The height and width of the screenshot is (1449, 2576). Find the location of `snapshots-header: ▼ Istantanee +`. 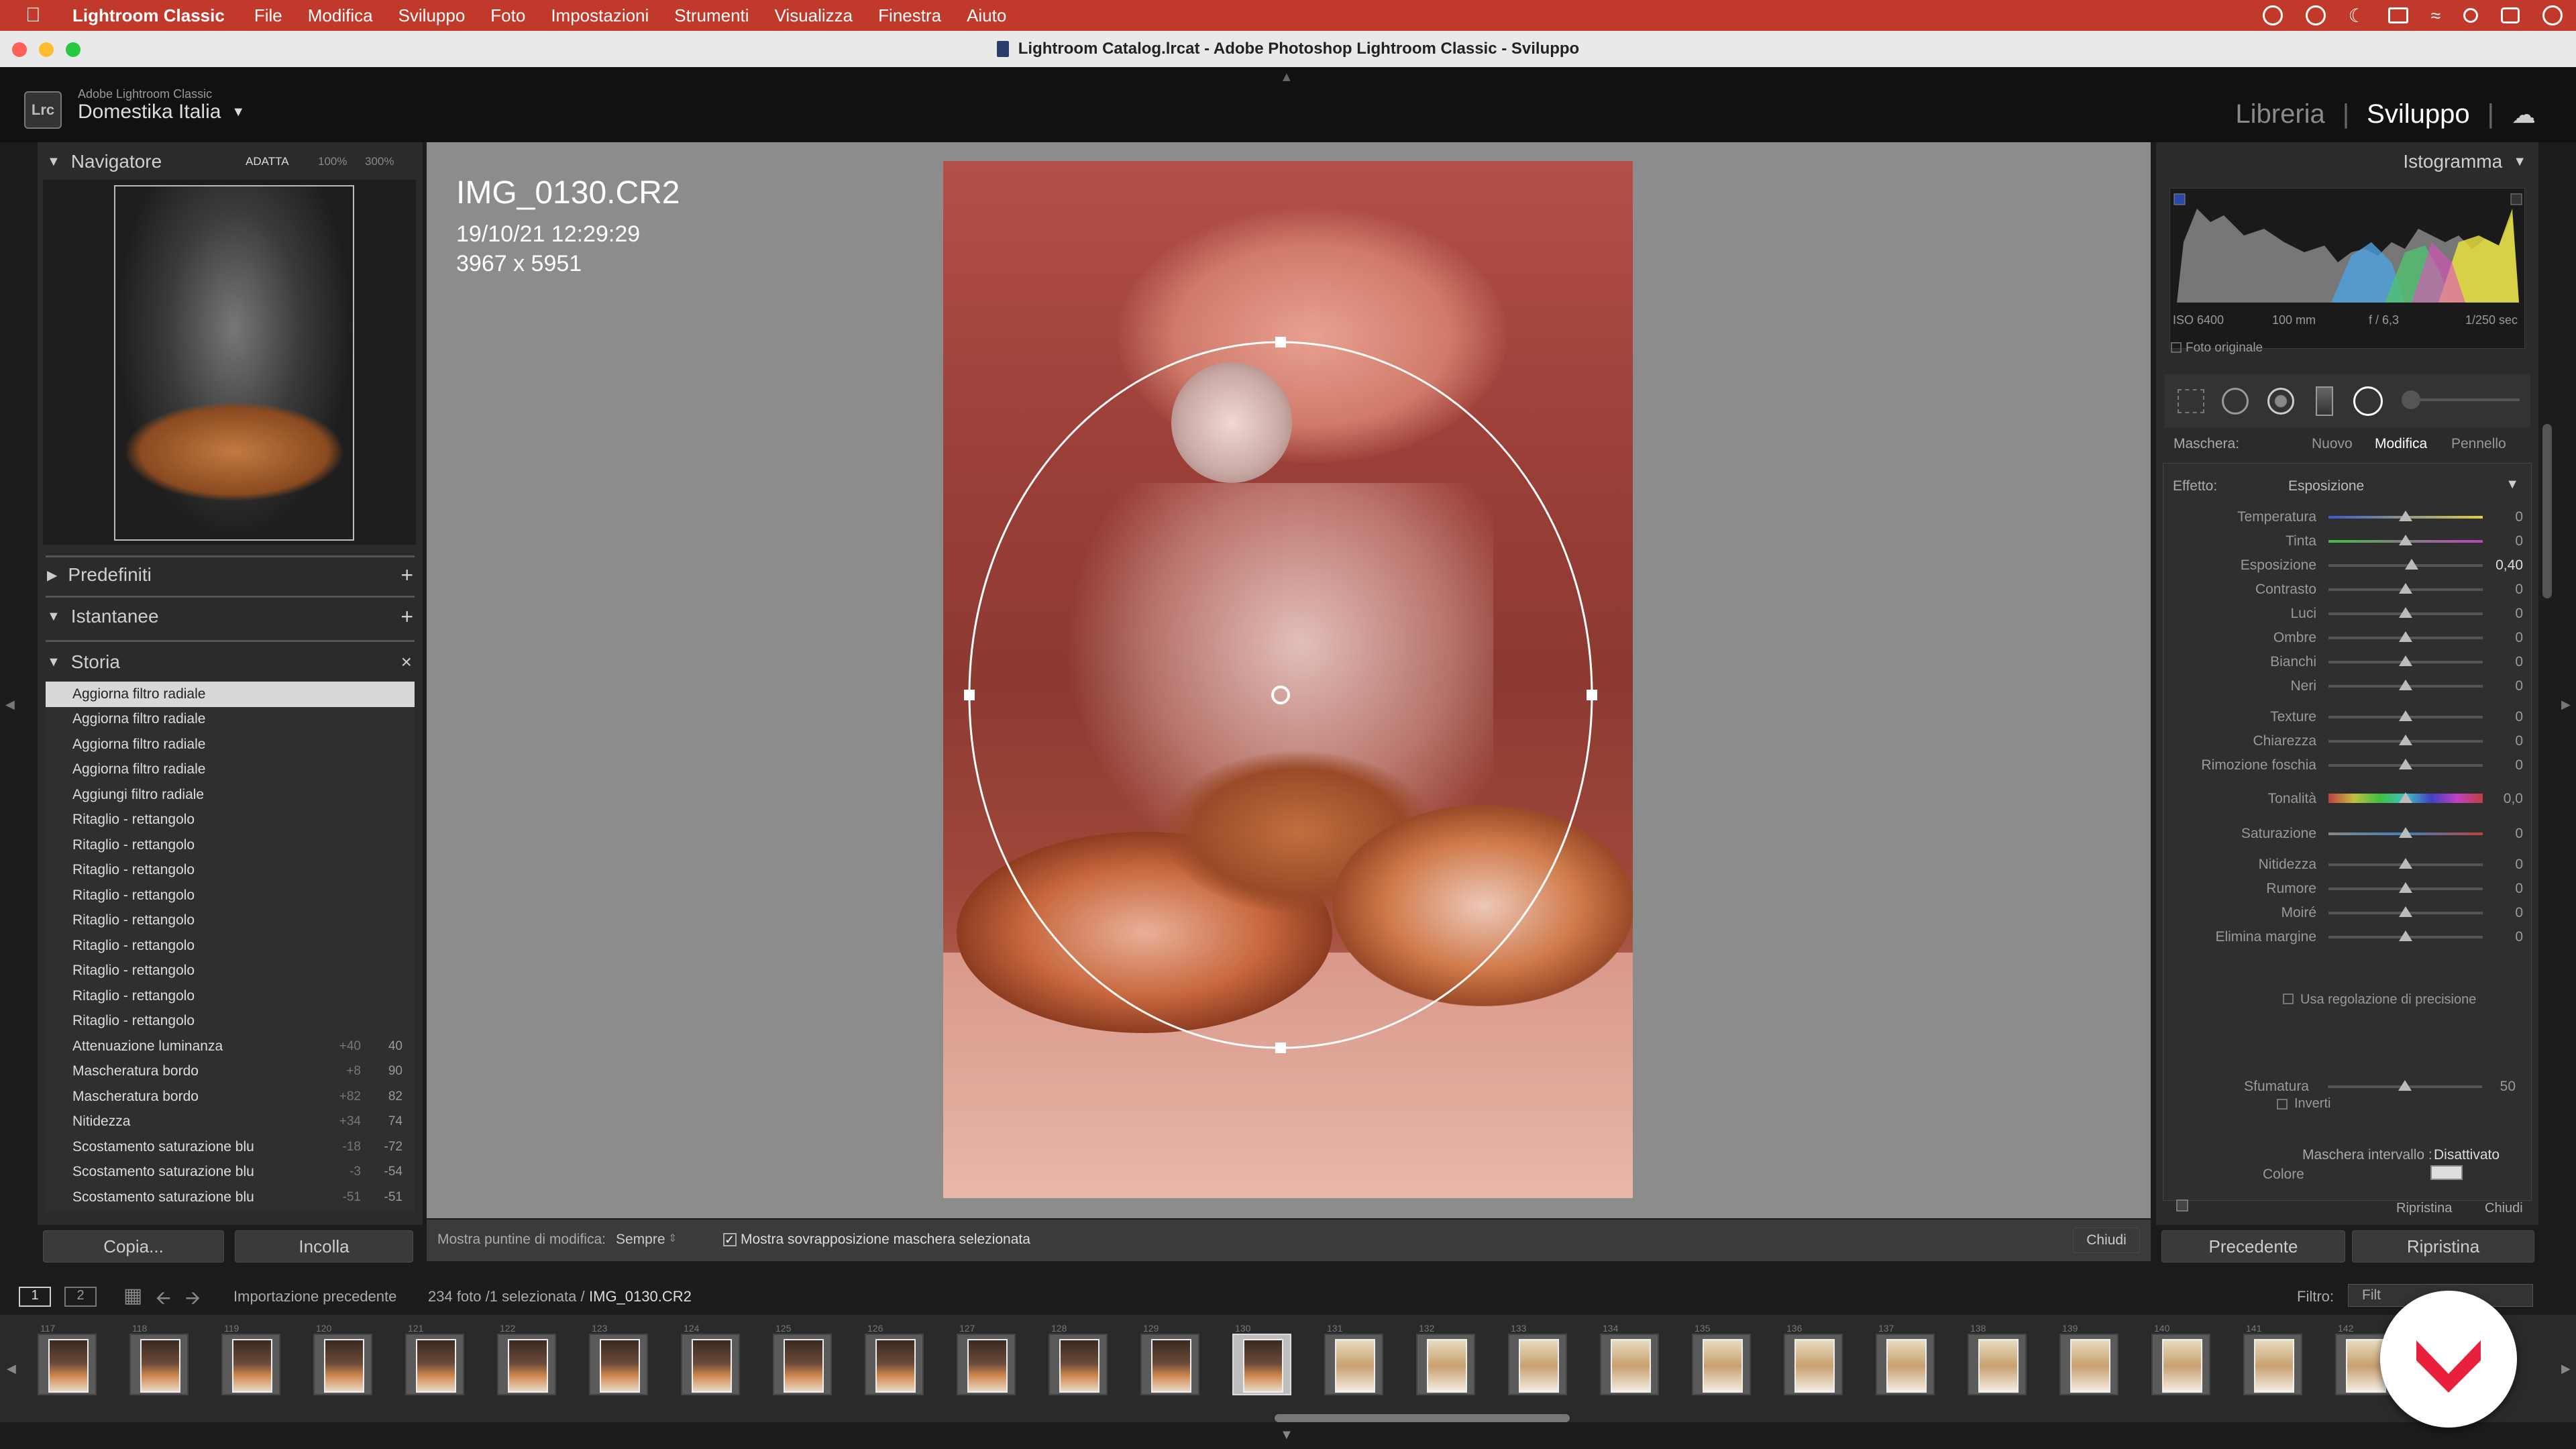

snapshots-header: ▼ Istantanee + is located at coordinates (230, 616).